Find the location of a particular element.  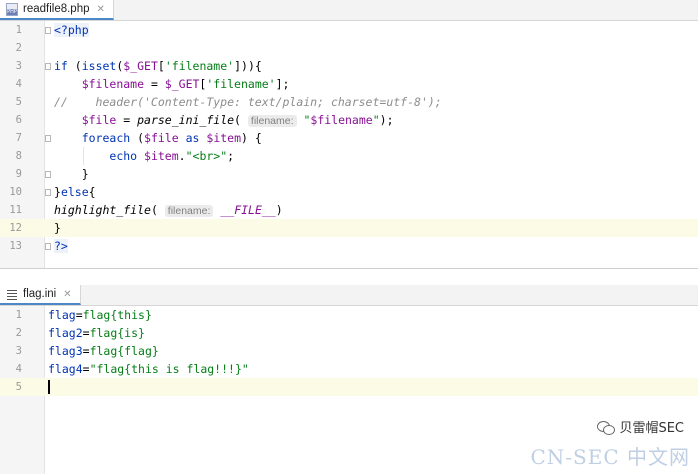

code-token: flag{flag} is located at coordinates (124, 351).